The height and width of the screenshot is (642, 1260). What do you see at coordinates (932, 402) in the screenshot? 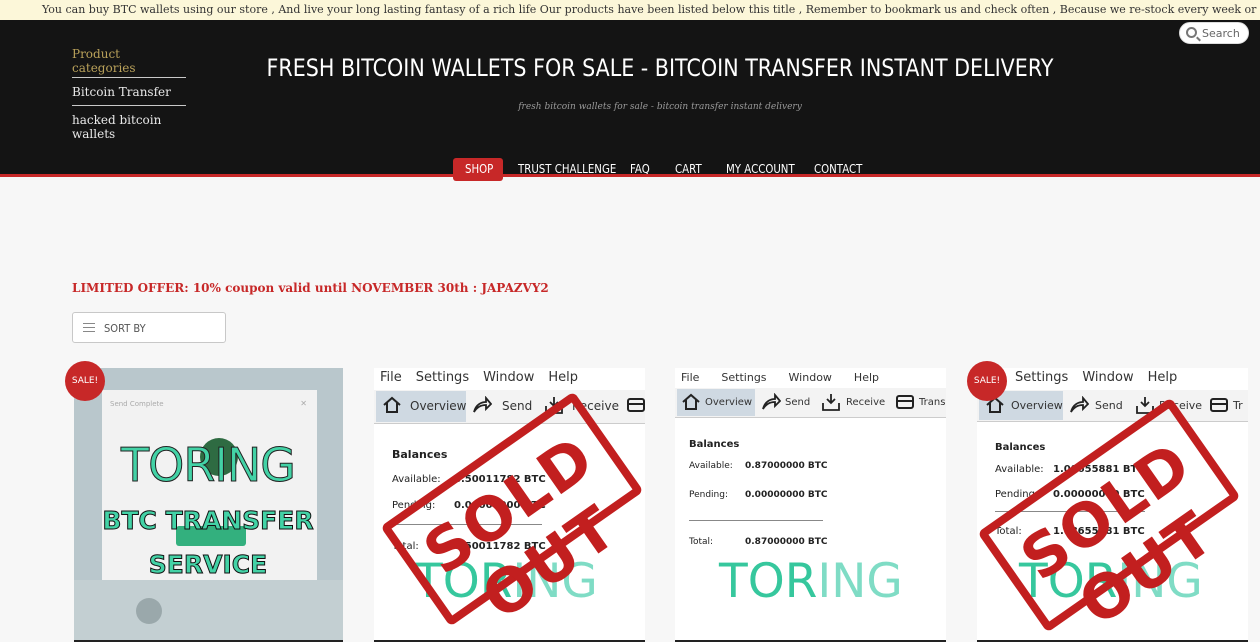
I see `tab-transactions: Trans` at bounding box center [932, 402].